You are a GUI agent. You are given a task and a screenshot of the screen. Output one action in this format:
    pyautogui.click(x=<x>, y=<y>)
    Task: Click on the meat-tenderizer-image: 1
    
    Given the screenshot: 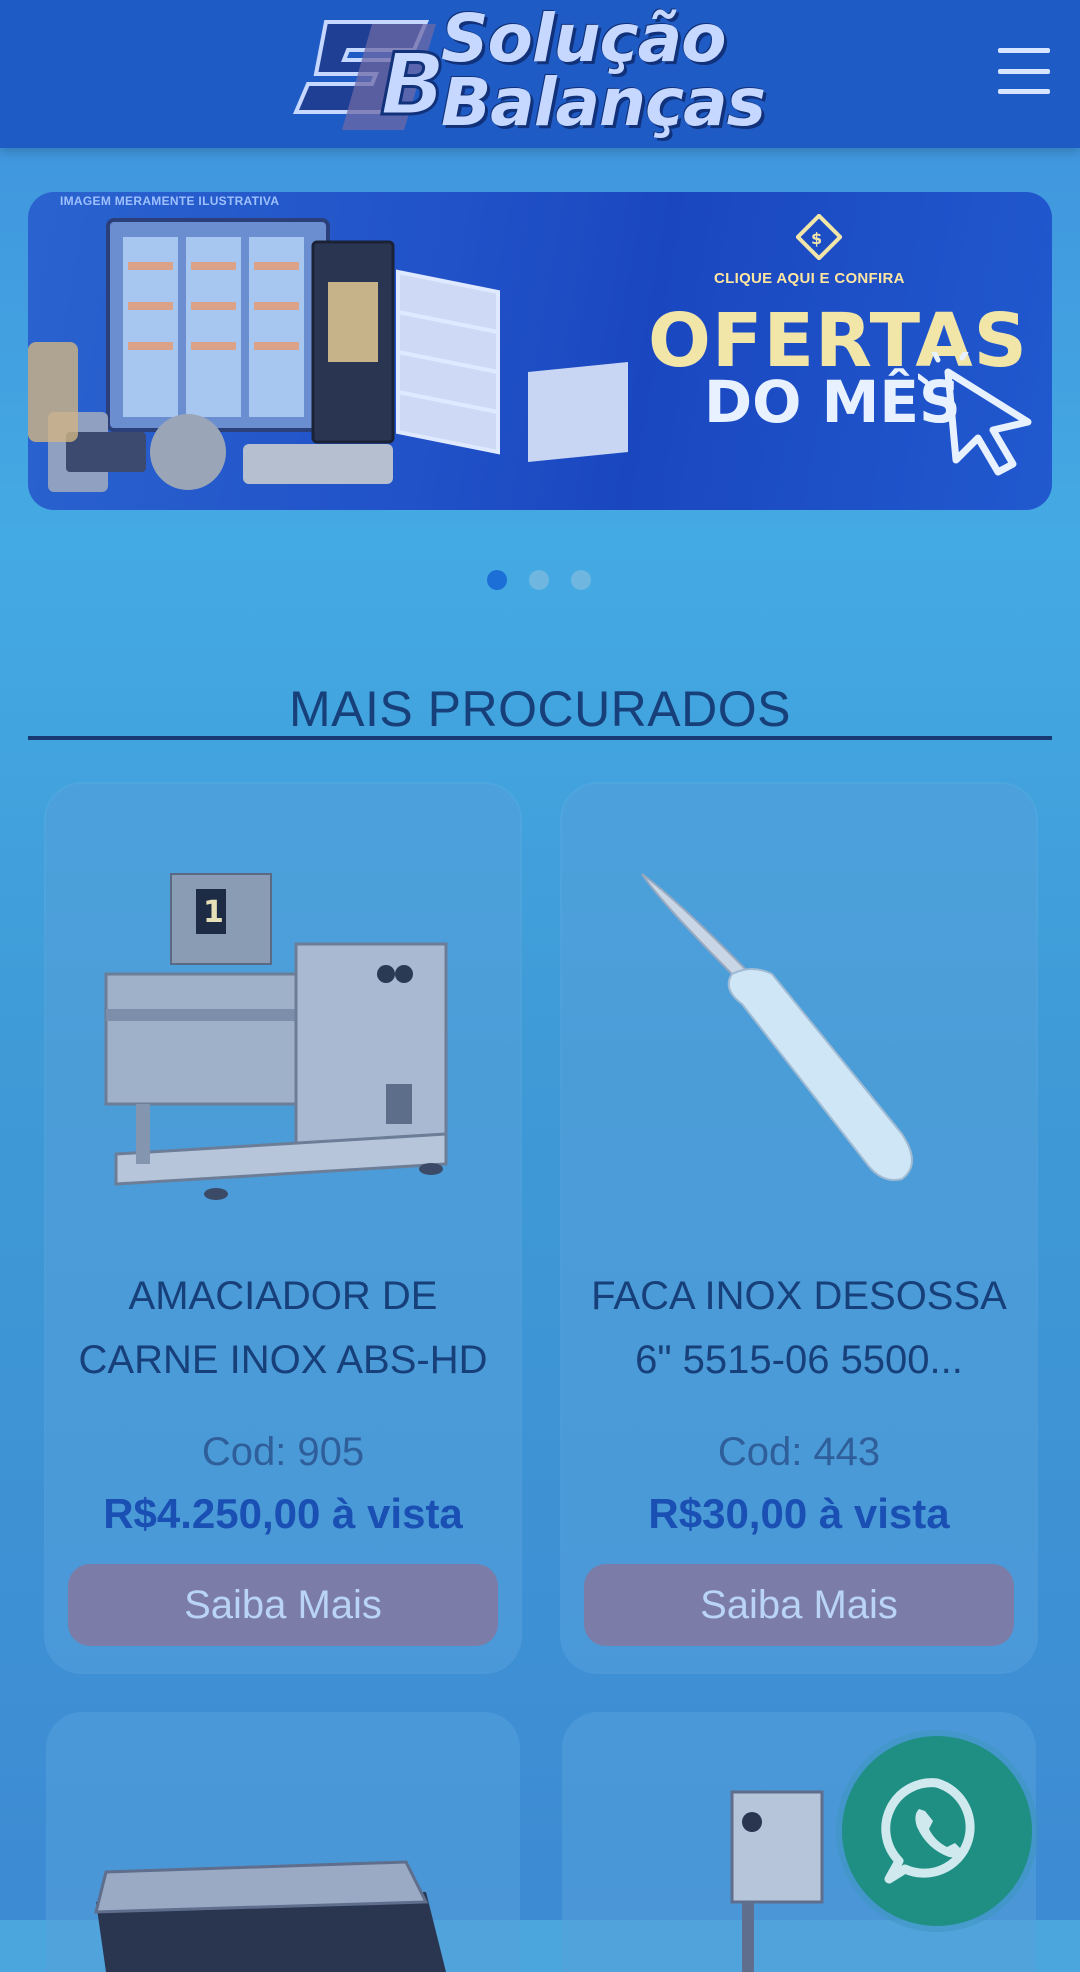 What is the action you would take?
    pyautogui.click(x=276, y=1036)
    